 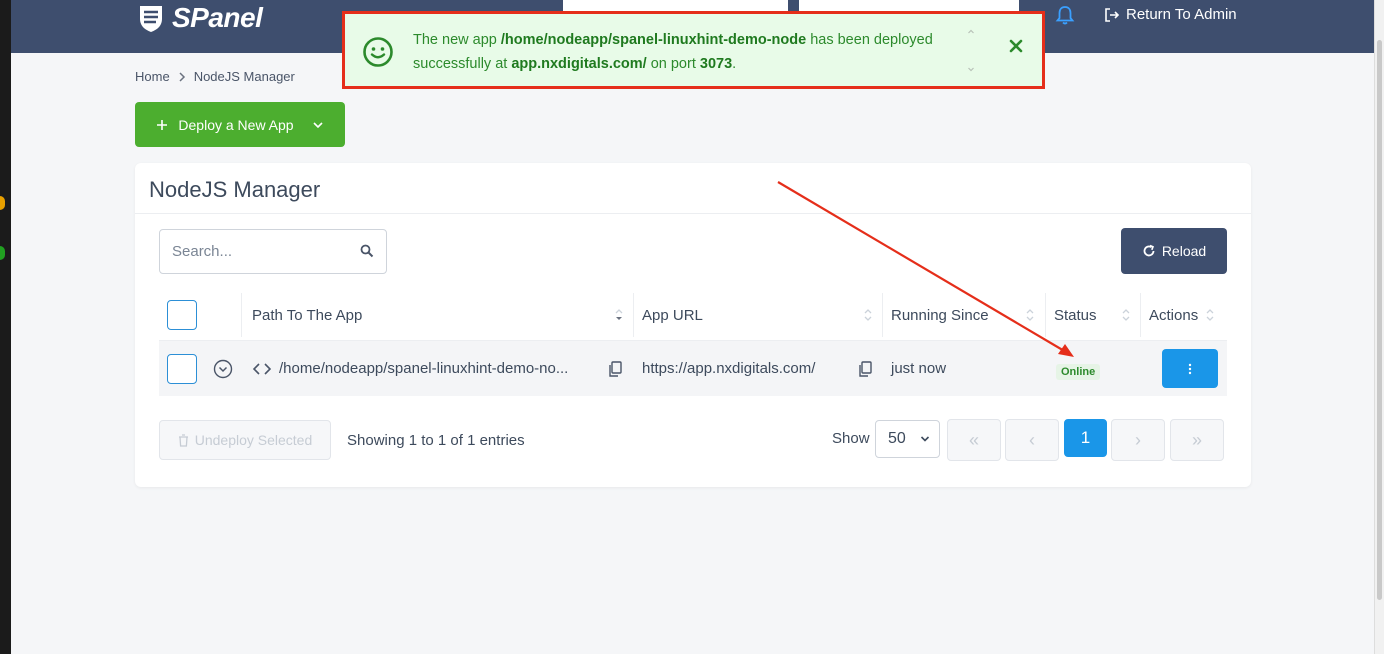 I want to click on reload-button: Reload, so click(x=1174, y=251).